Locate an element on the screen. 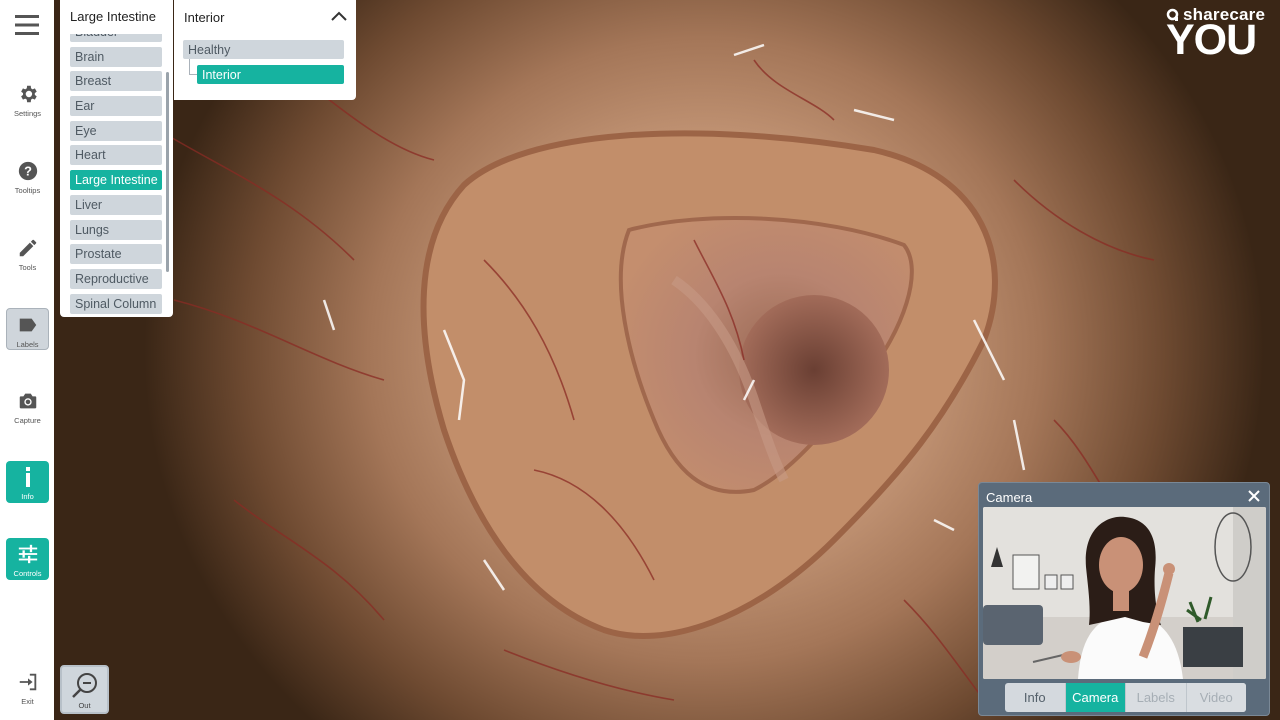 Image resolution: width=1280 pixels, height=720 pixels. camera-panel: Camera Info Camera Labels Video is located at coordinates (1124, 599).